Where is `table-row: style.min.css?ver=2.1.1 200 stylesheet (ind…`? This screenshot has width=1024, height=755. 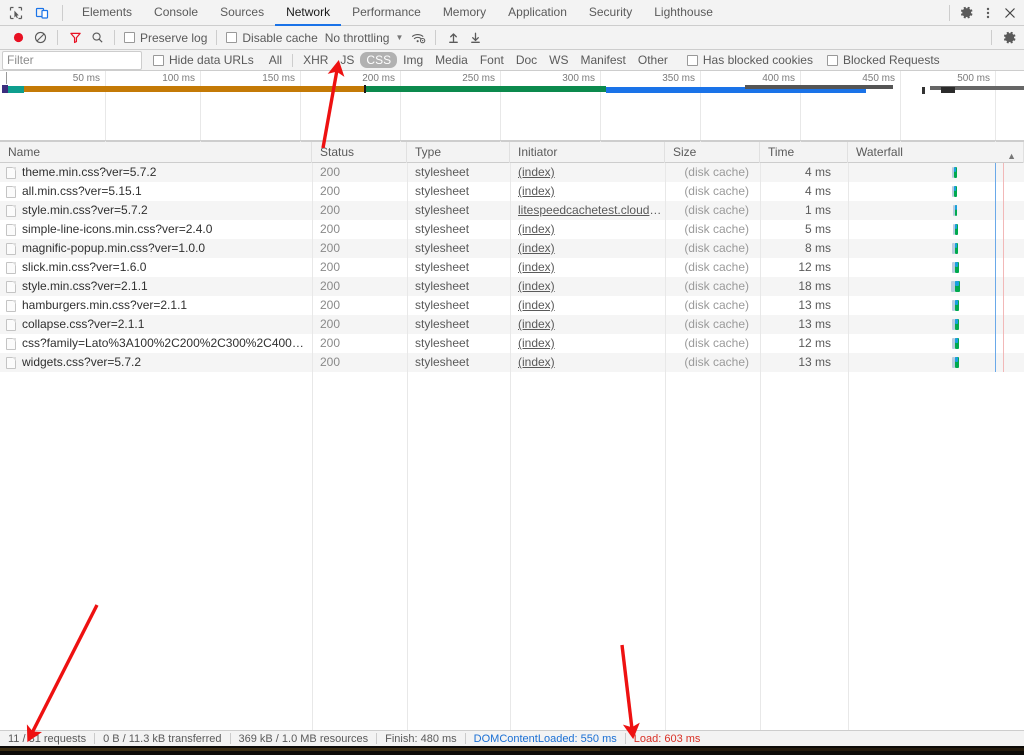
table-row: style.min.css?ver=2.1.1 200 stylesheet (ind… is located at coordinates (512, 286).